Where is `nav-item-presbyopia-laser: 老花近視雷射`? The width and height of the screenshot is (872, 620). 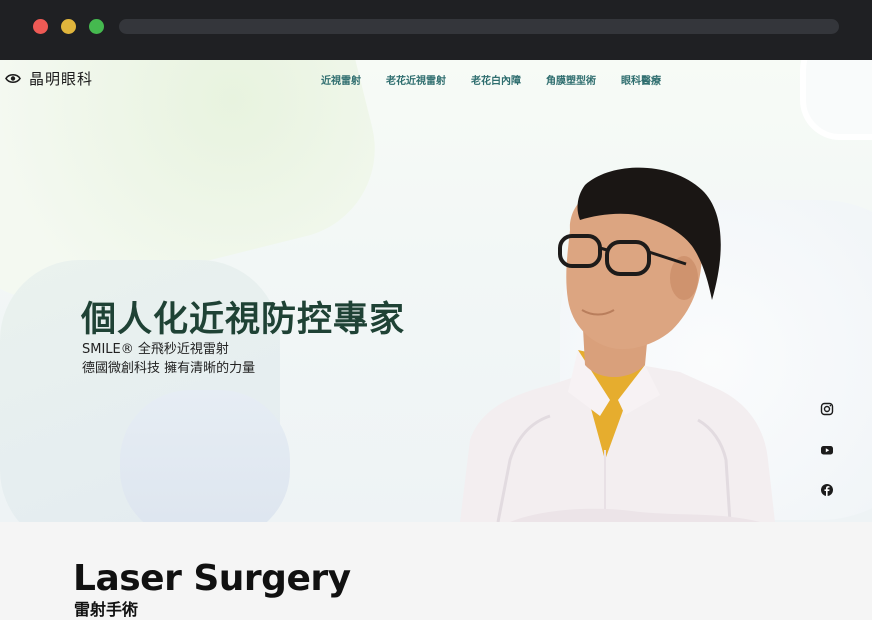 nav-item-presbyopia-laser: 老花近視雷射 is located at coordinates (416, 79).